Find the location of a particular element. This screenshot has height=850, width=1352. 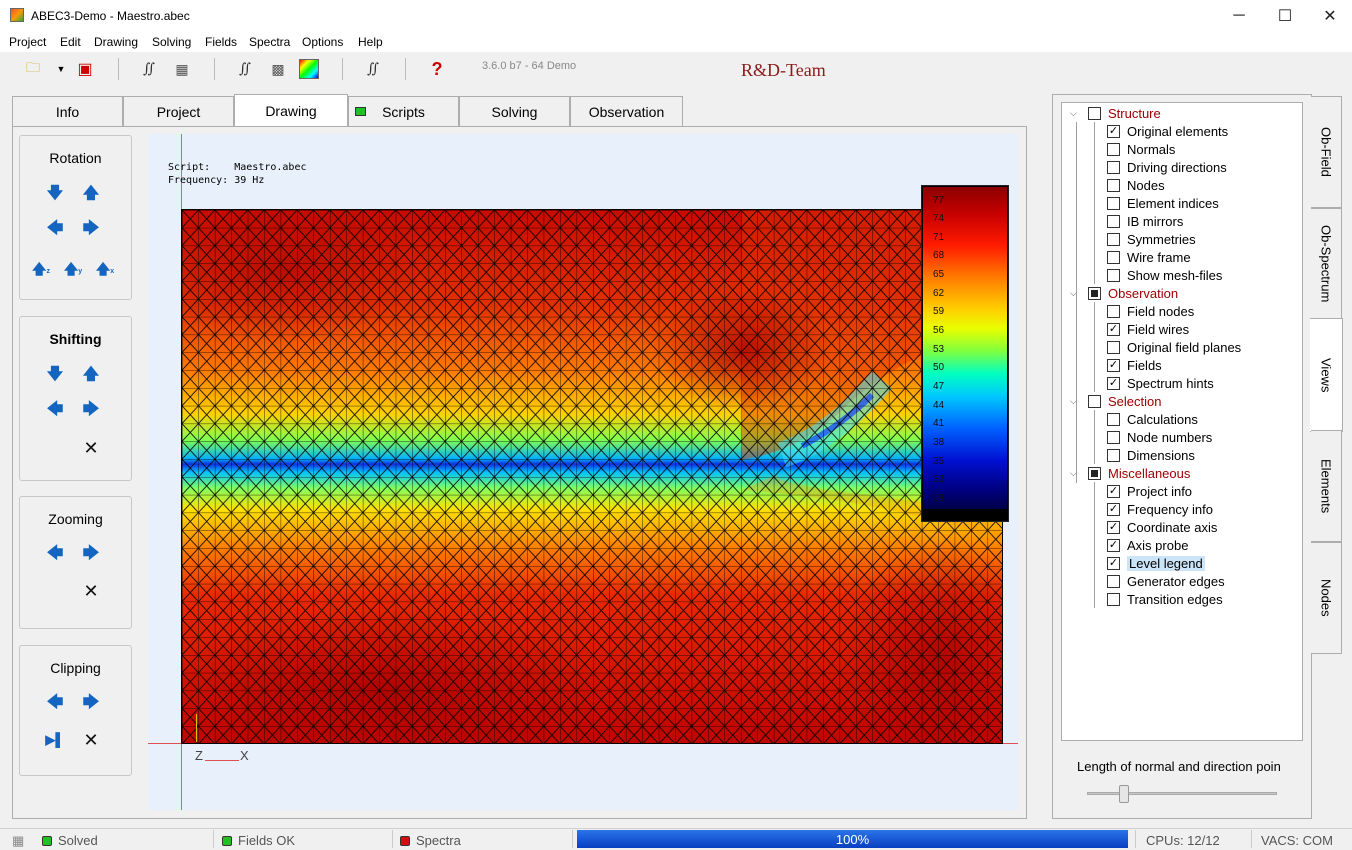

tree-item: ✓ Coordinate axis is located at coordinates (1162, 527).